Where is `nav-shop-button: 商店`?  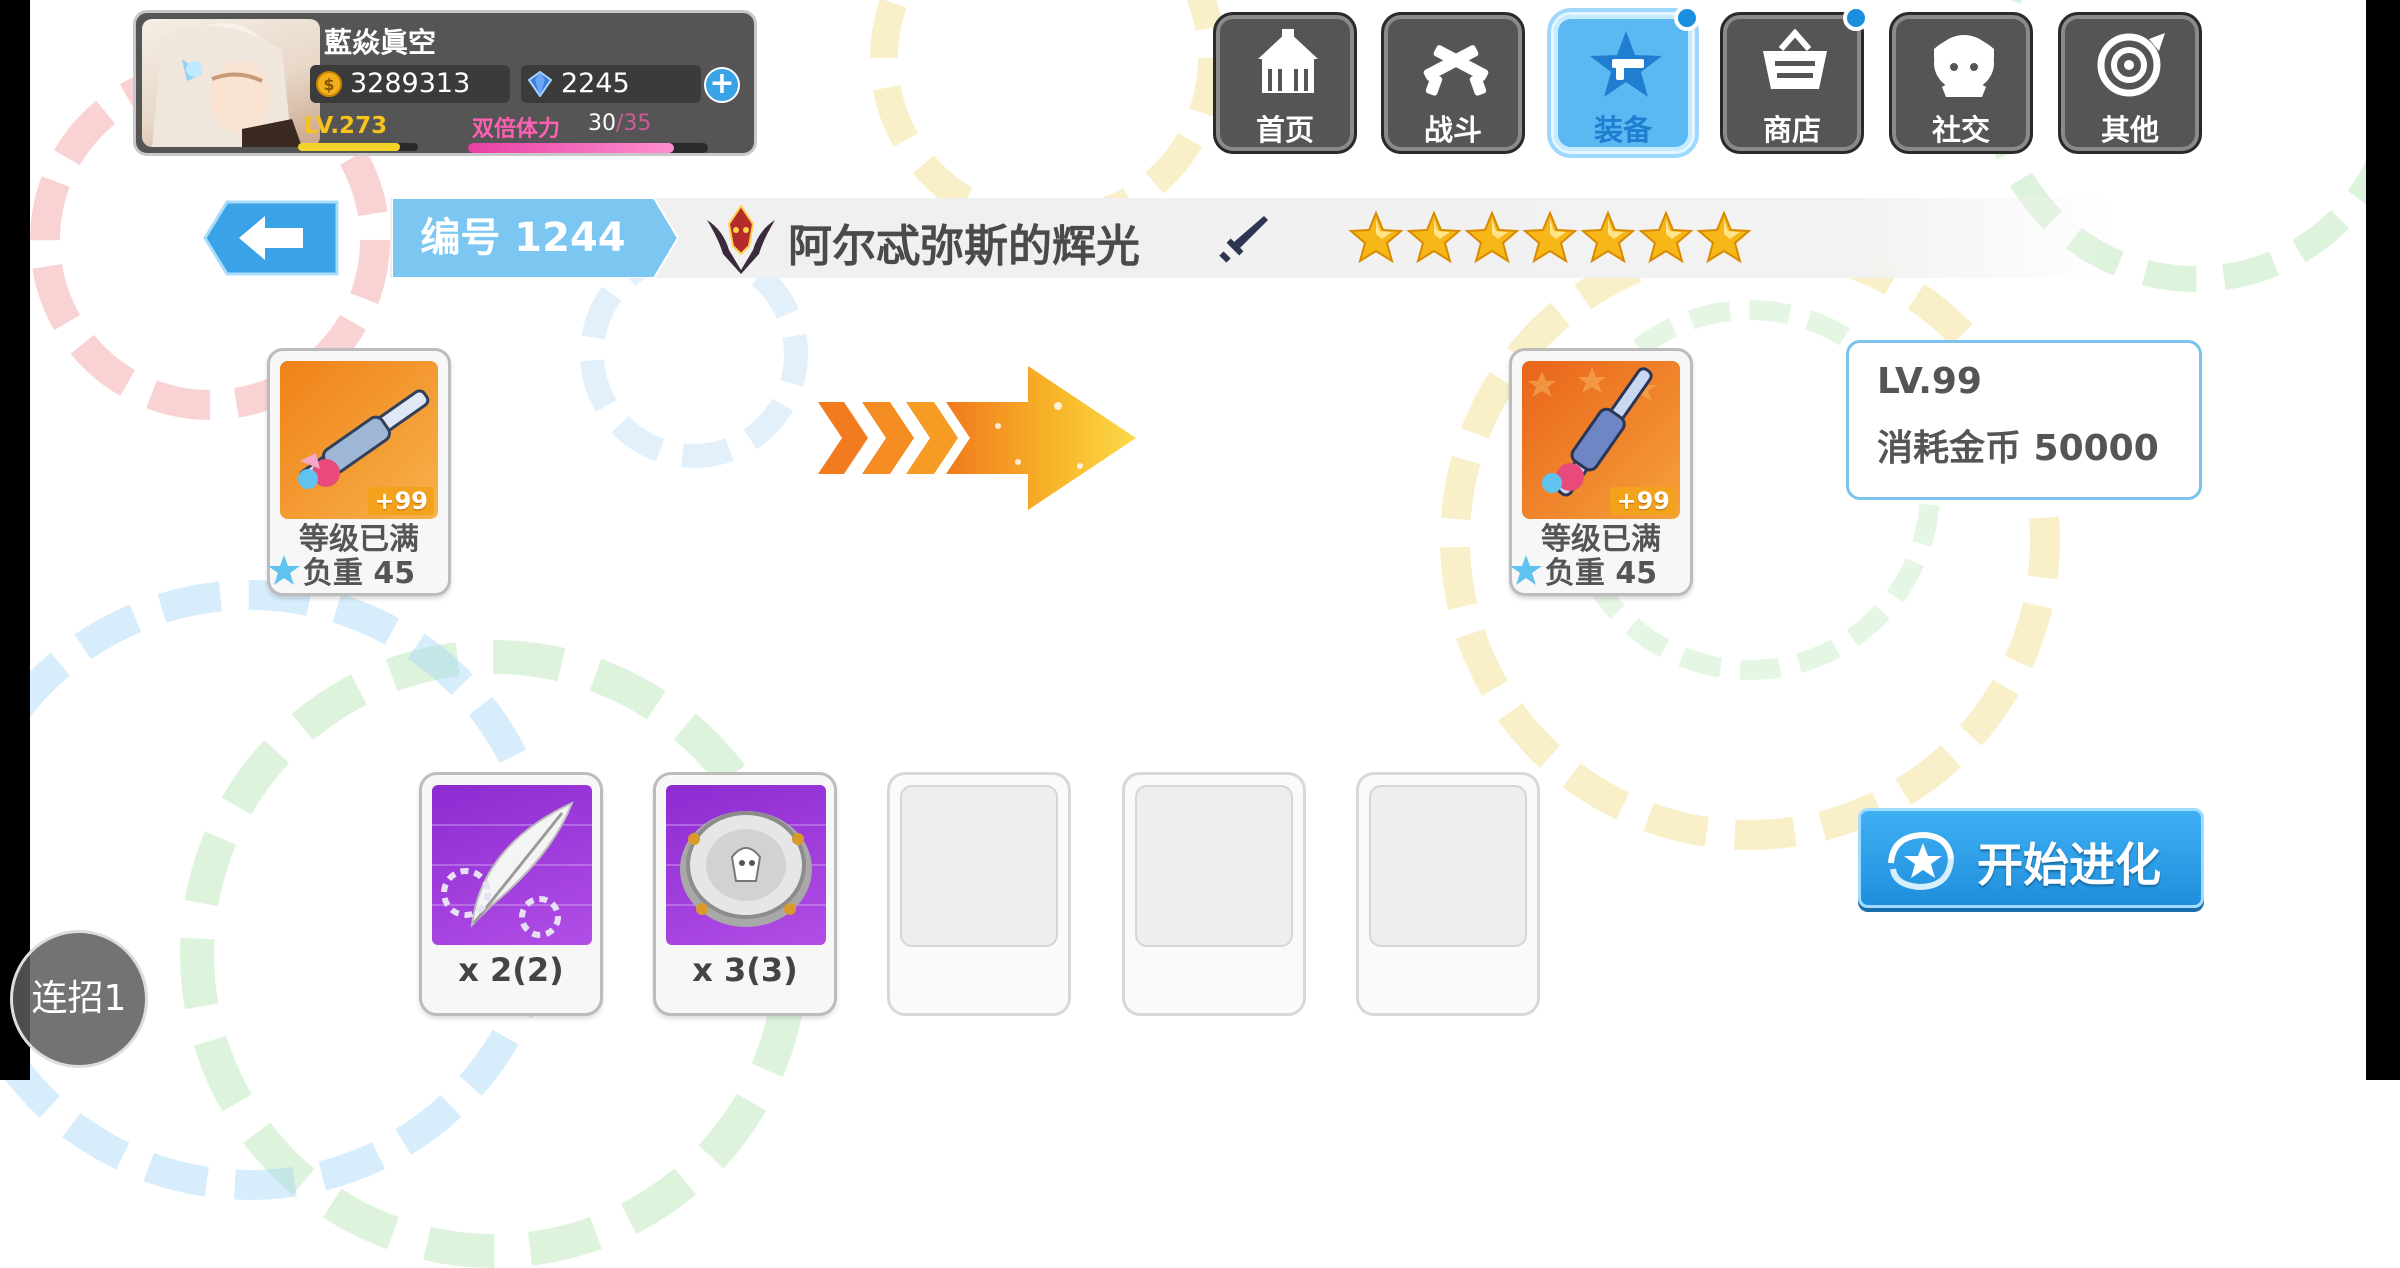 nav-shop-button: 商店 is located at coordinates (1794, 79).